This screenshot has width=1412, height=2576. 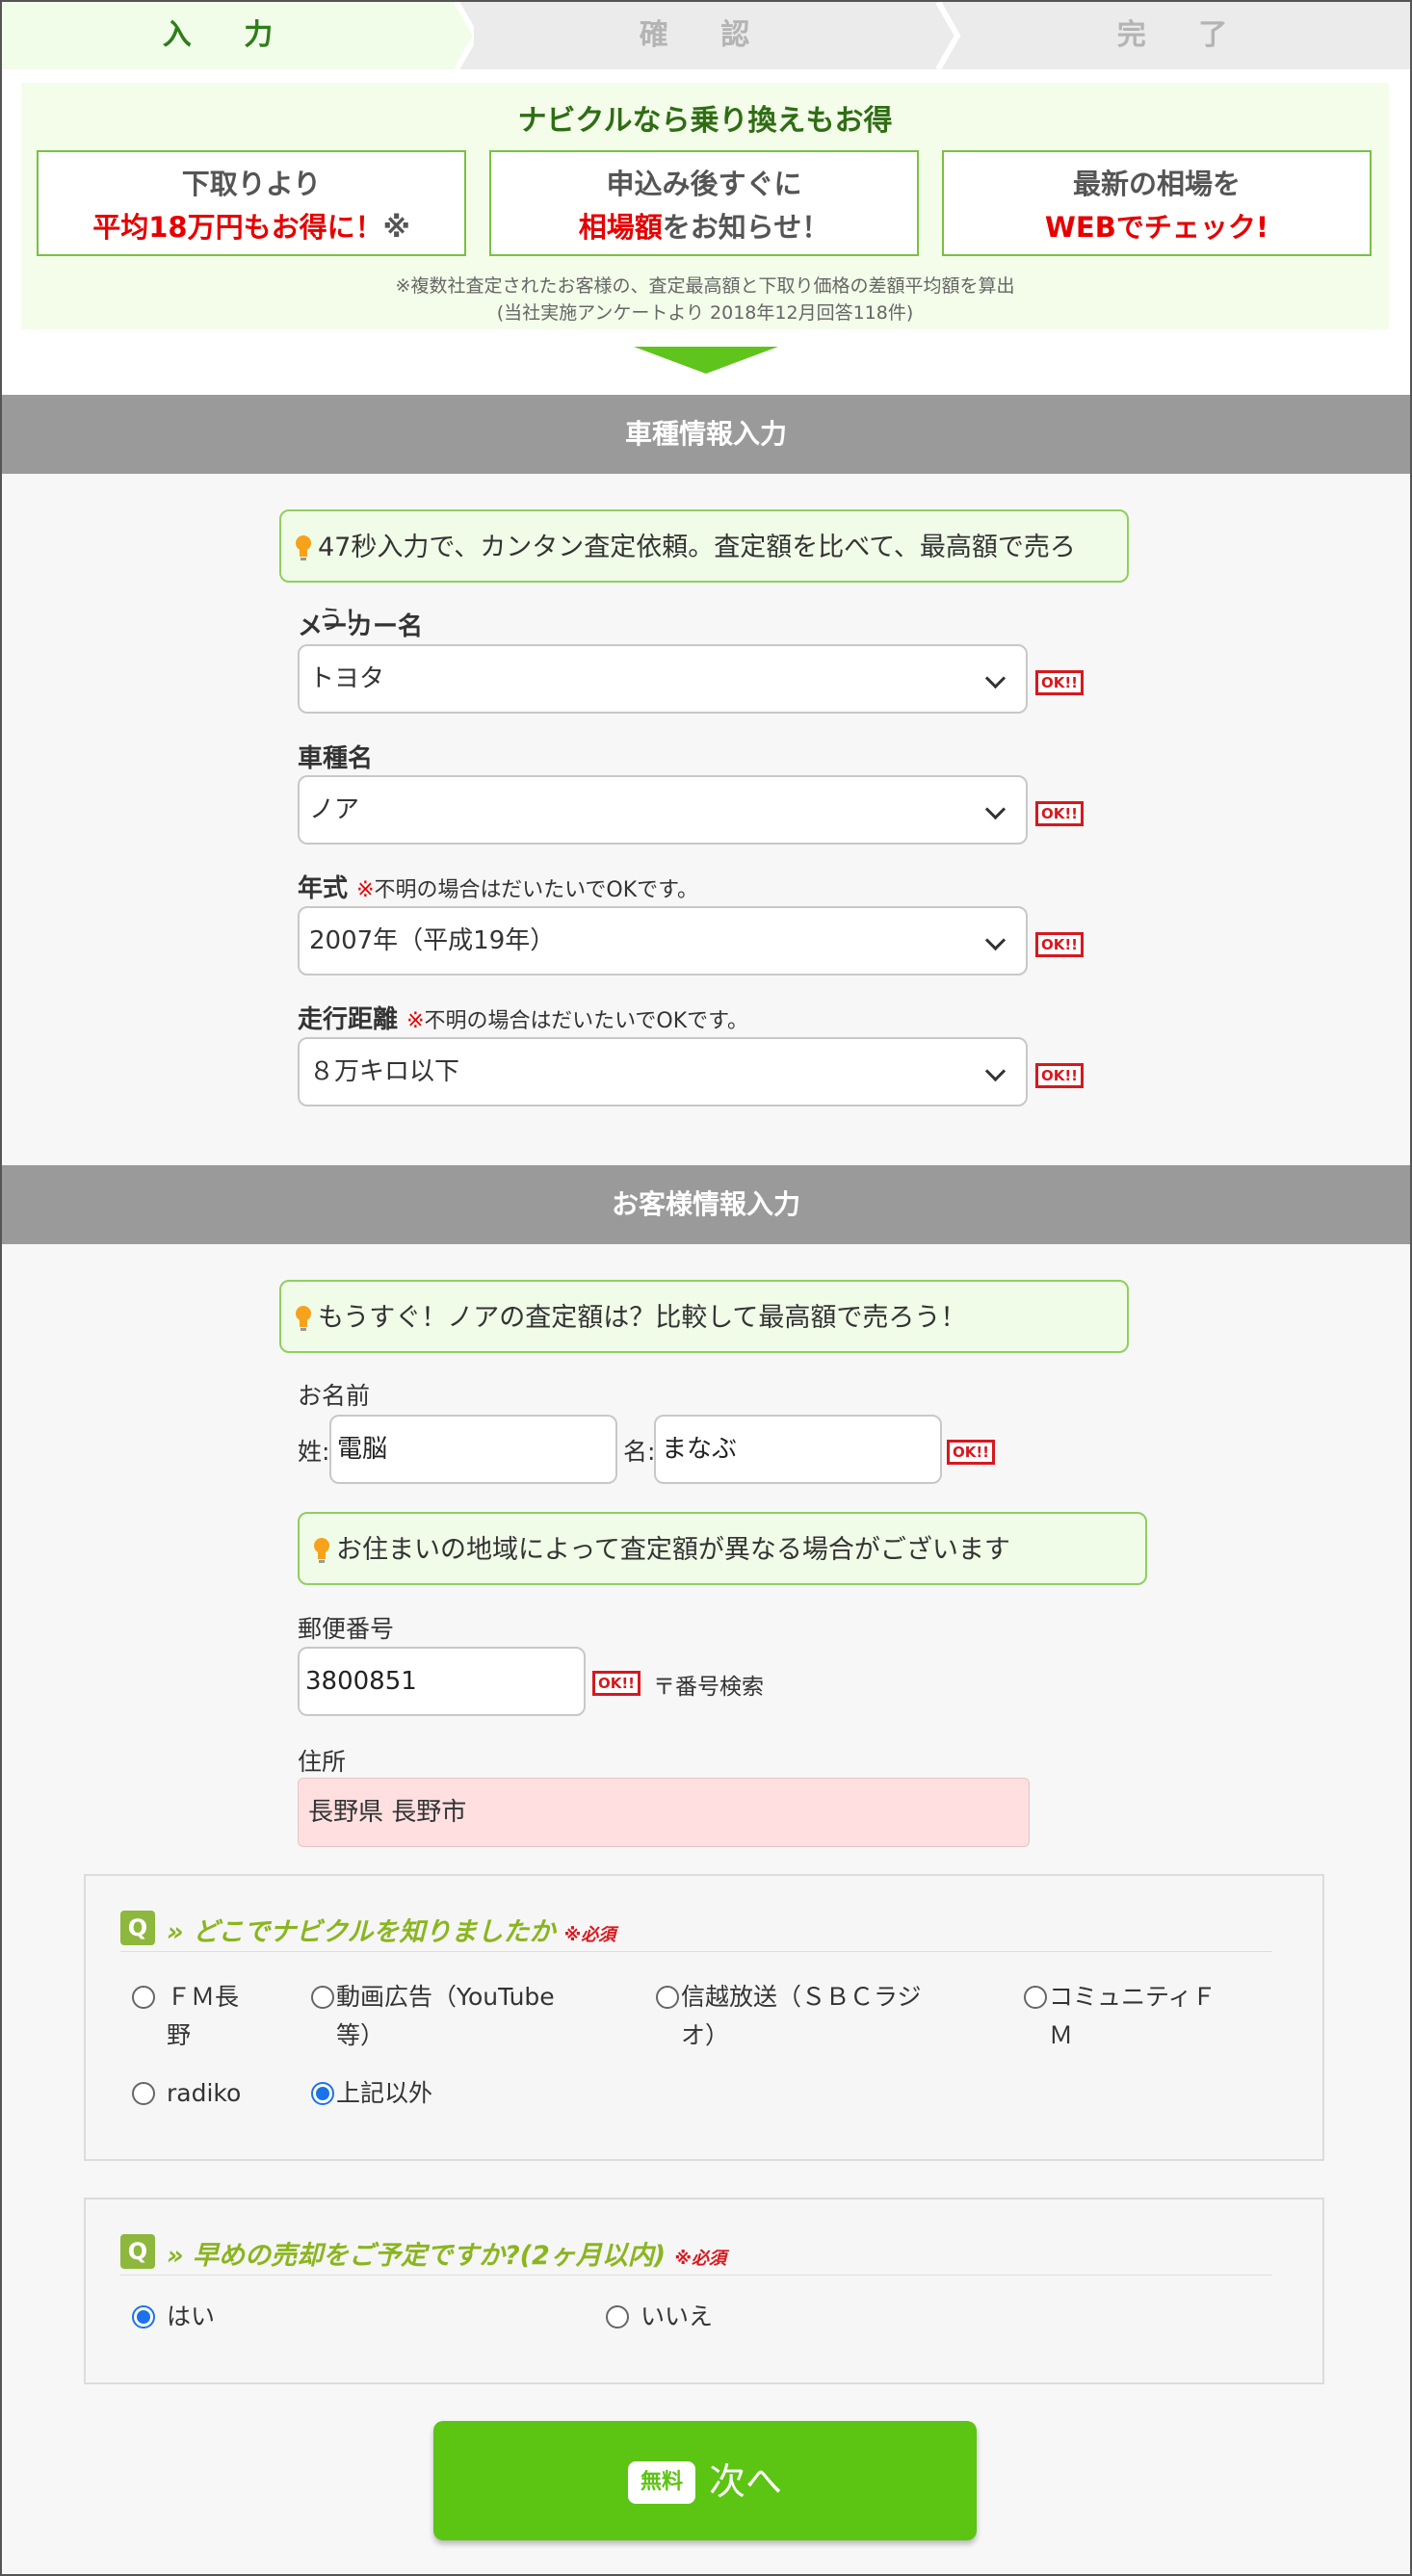 What do you see at coordinates (473, 1449) in the screenshot?
I see `last-name-input: 電脳` at bounding box center [473, 1449].